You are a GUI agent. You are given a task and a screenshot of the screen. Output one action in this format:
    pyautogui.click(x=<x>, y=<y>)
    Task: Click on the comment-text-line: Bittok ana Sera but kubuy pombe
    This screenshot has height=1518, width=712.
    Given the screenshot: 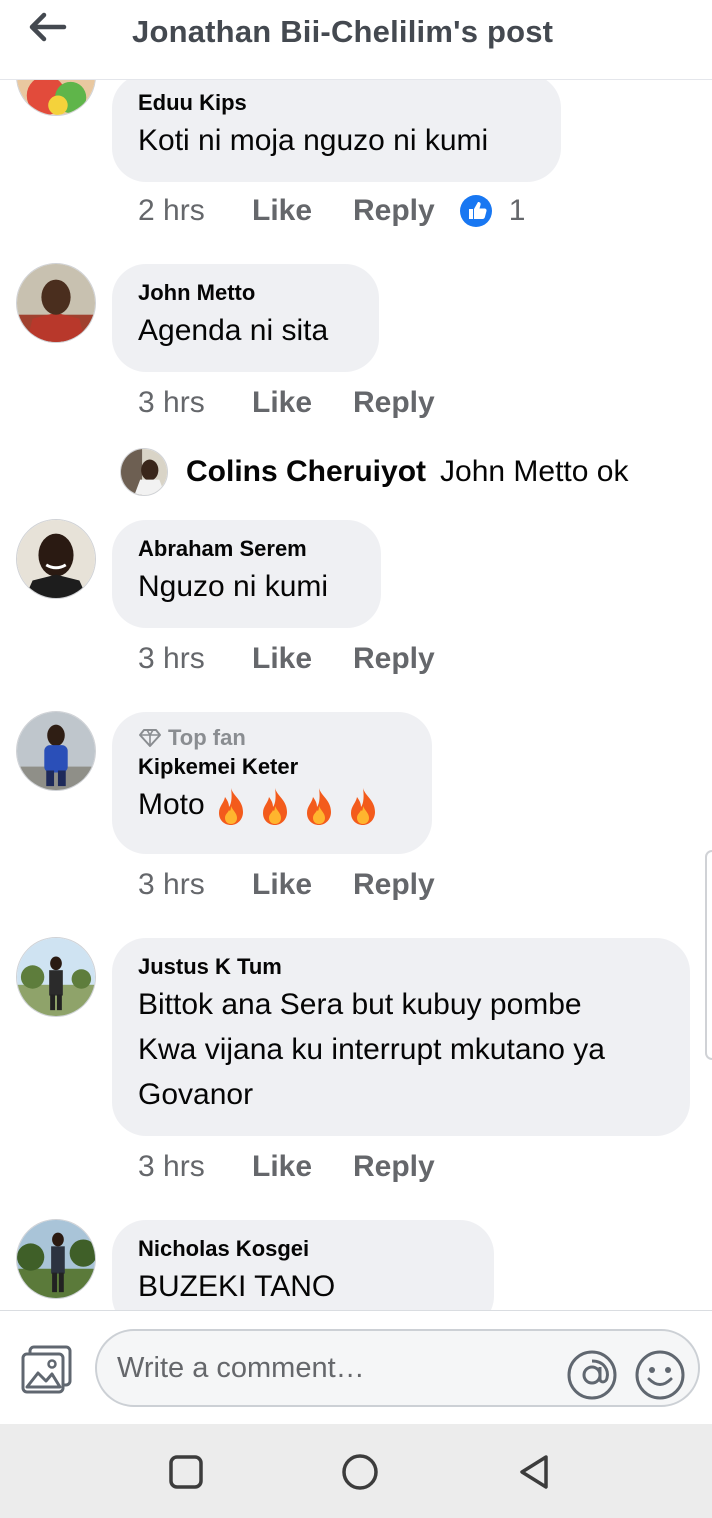 What is the action you would take?
    pyautogui.click(x=360, y=1004)
    